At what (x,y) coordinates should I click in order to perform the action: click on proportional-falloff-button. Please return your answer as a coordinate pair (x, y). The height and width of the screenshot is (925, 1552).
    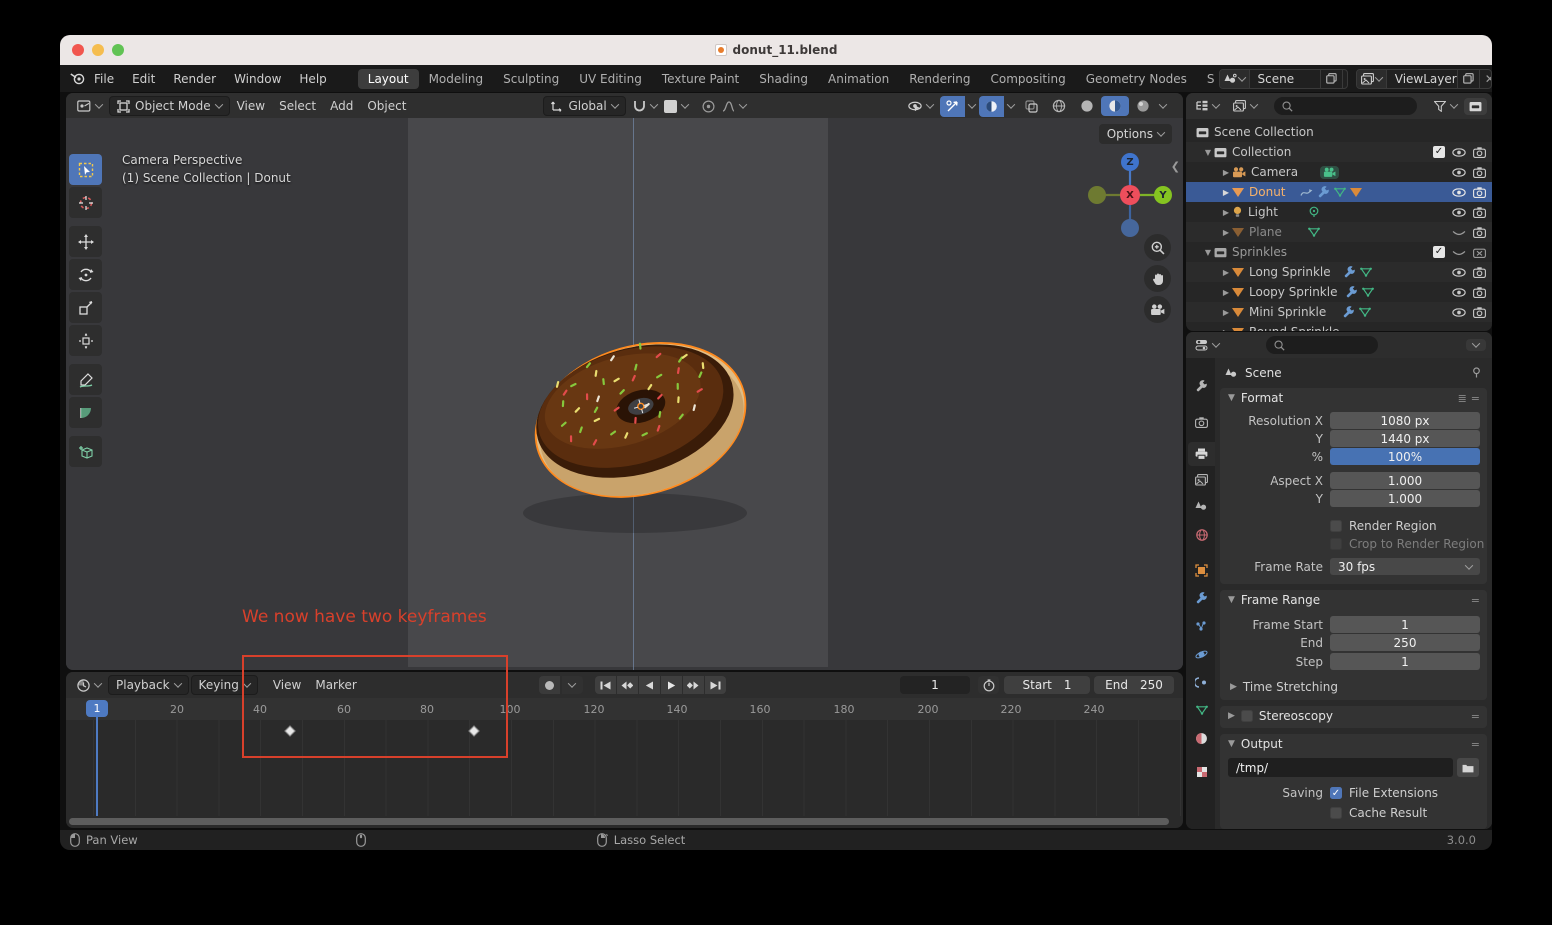
    Looking at the image, I should click on (737, 106).